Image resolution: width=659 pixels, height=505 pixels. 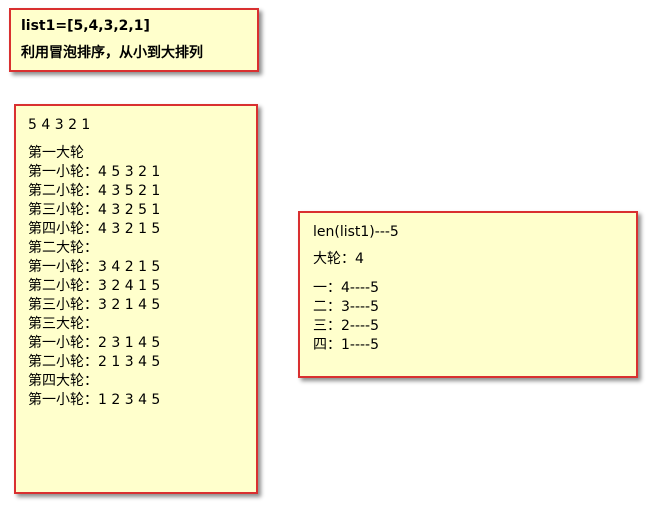 What do you see at coordinates (63, 381) in the screenshot?
I see `round-title: 第四大轮：` at bounding box center [63, 381].